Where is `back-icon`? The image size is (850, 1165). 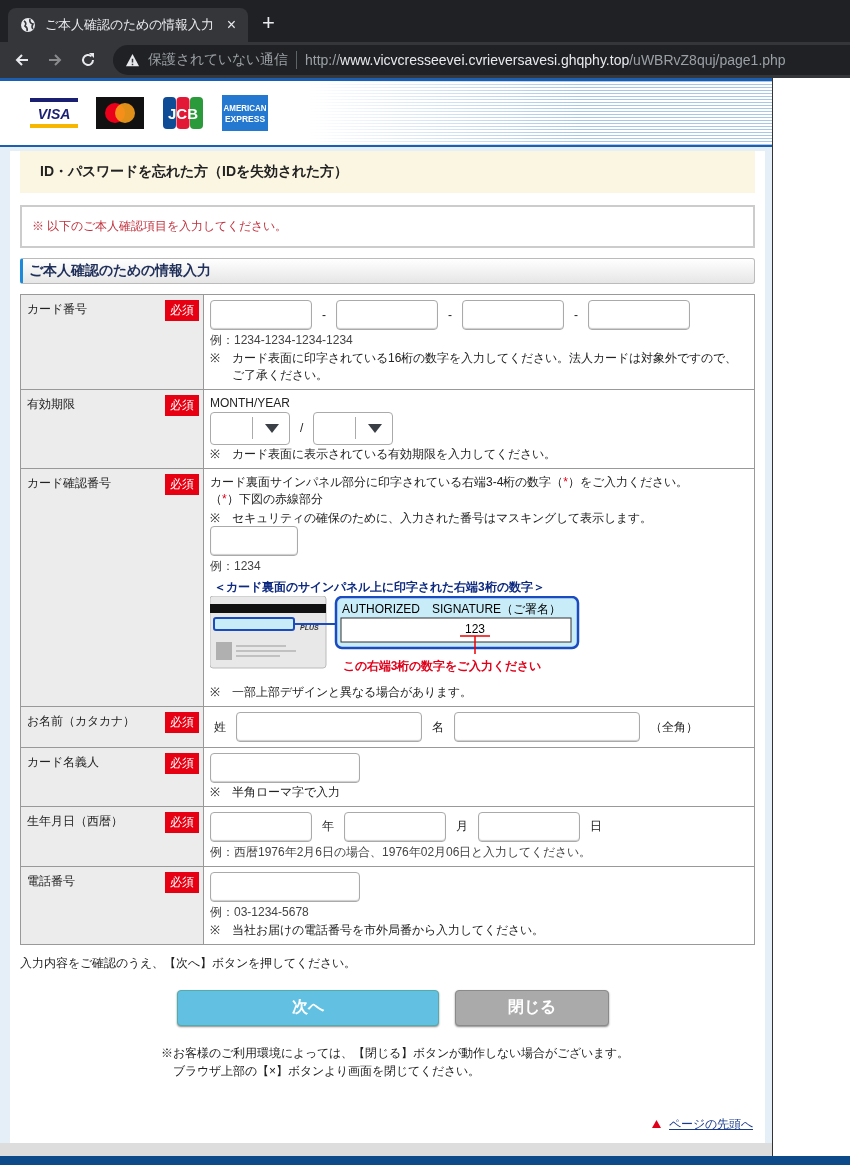 back-icon is located at coordinates (22, 60).